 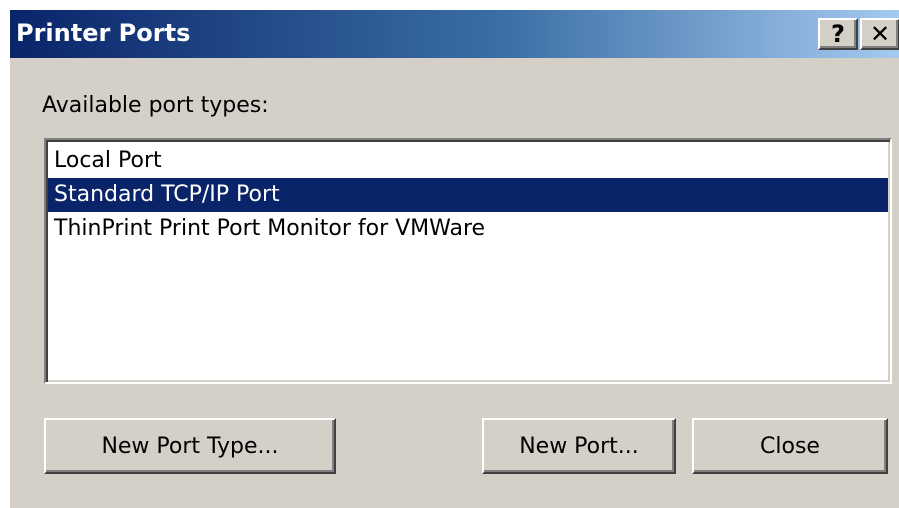 I want to click on list-item-local-port: Local Port, so click(x=468, y=161).